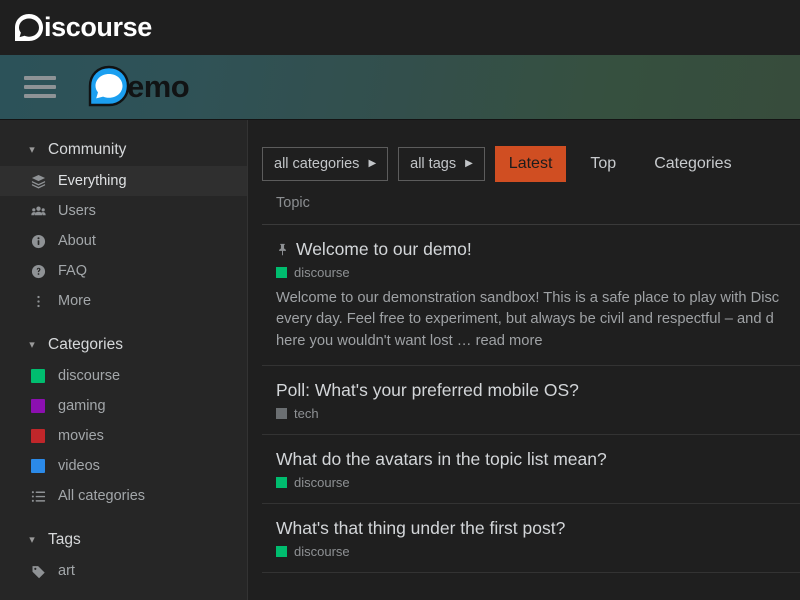 The height and width of the screenshot is (600, 800). Describe the element at coordinates (158, 86) in the screenshot. I see `site-title: emo` at that location.